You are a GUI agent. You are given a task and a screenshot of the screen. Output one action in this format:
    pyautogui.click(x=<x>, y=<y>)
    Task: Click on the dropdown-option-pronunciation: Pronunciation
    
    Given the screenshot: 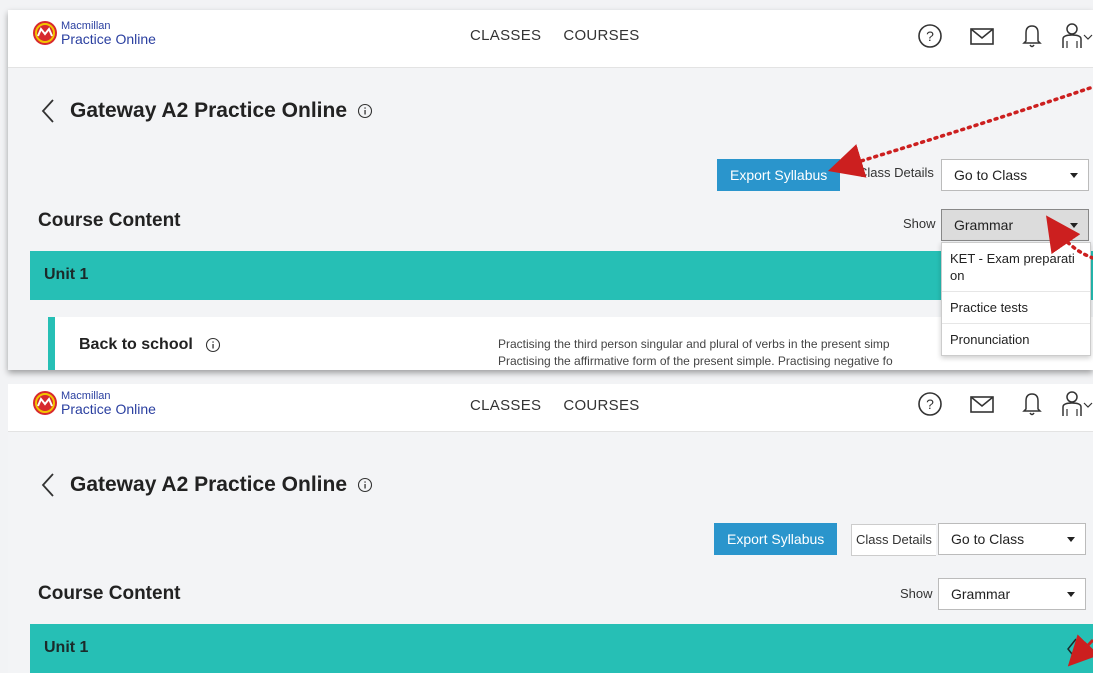 What is the action you would take?
    pyautogui.click(x=1016, y=339)
    